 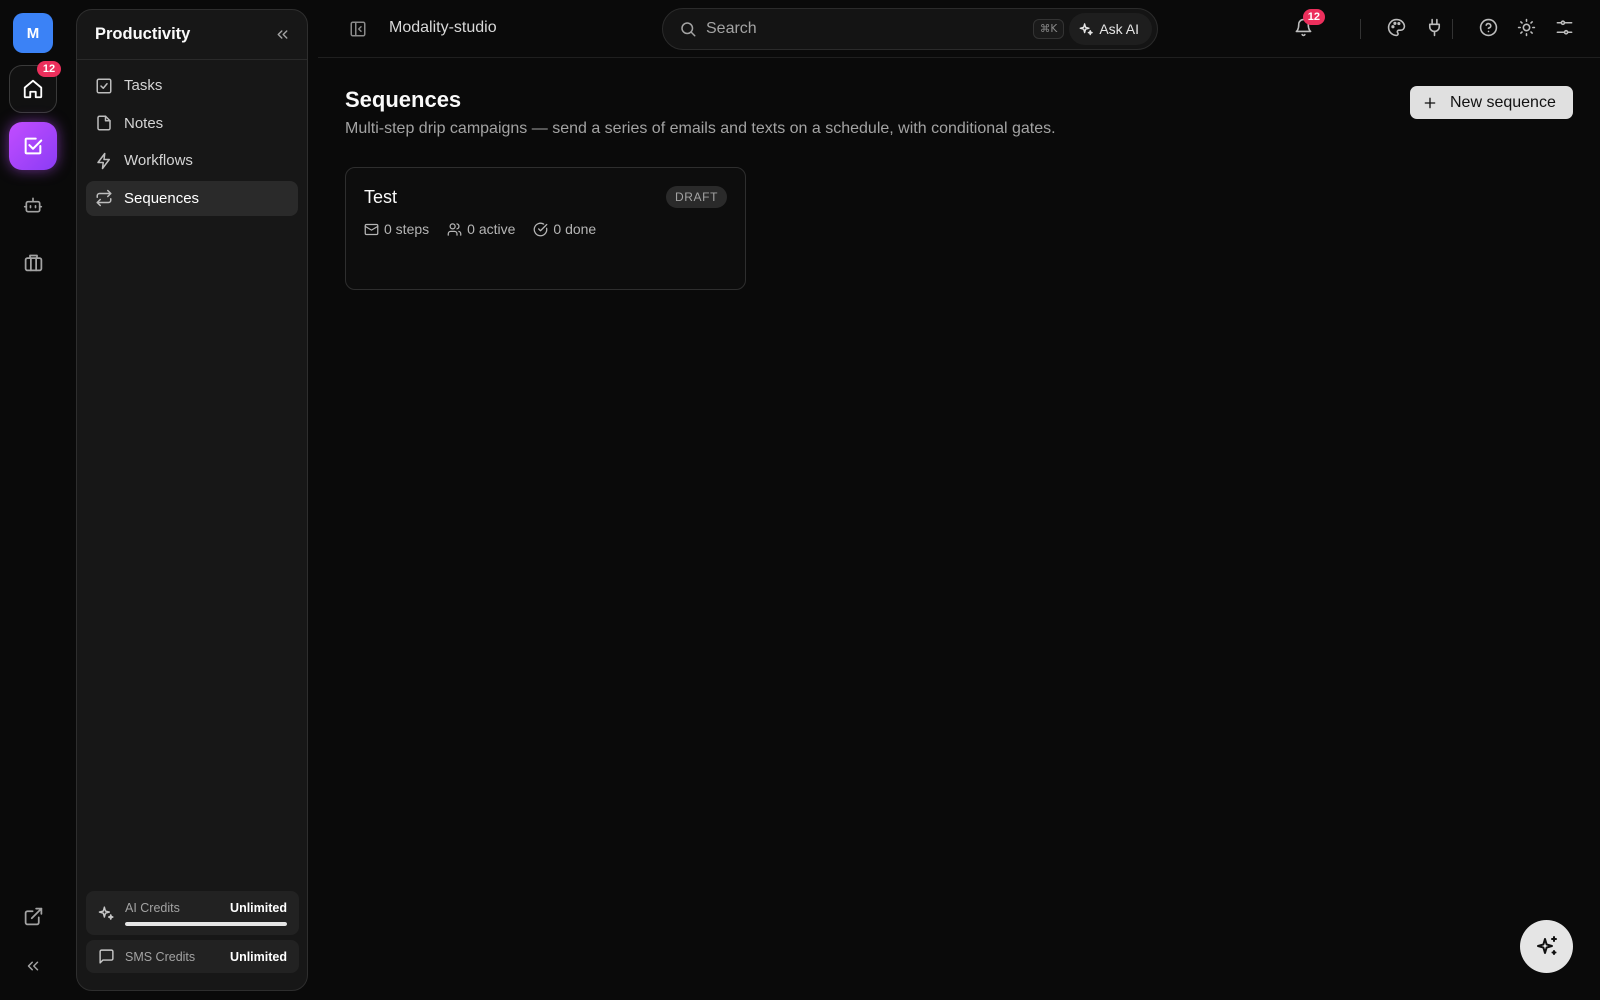 I want to click on theme-toggle-button, so click(x=1526, y=27).